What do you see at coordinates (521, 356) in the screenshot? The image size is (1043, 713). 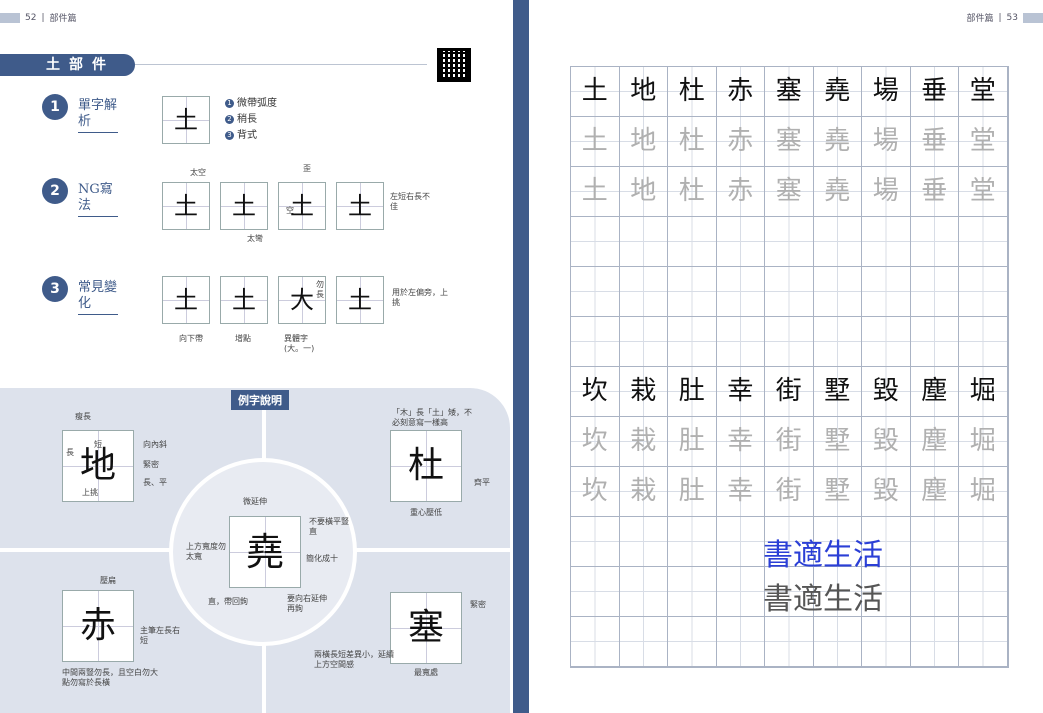 I see `book-spine` at bounding box center [521, 356].